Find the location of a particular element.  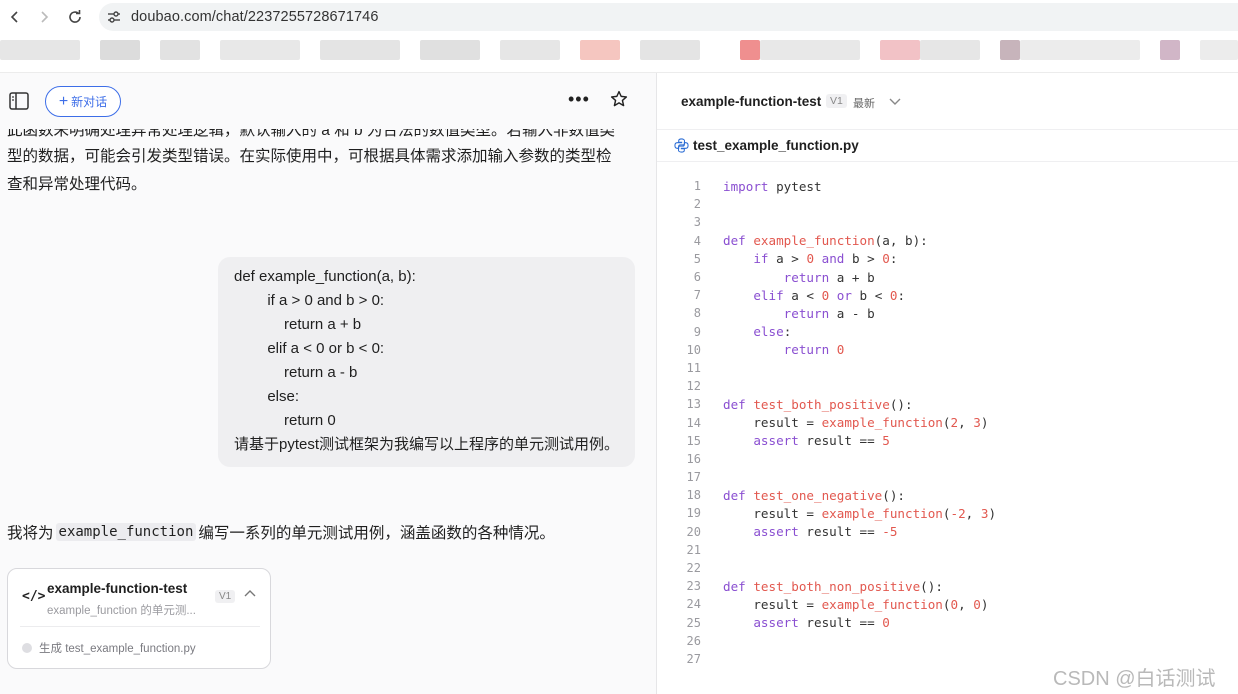

code-line: 25 assert result == 0 is located at coordinates (947, 623).